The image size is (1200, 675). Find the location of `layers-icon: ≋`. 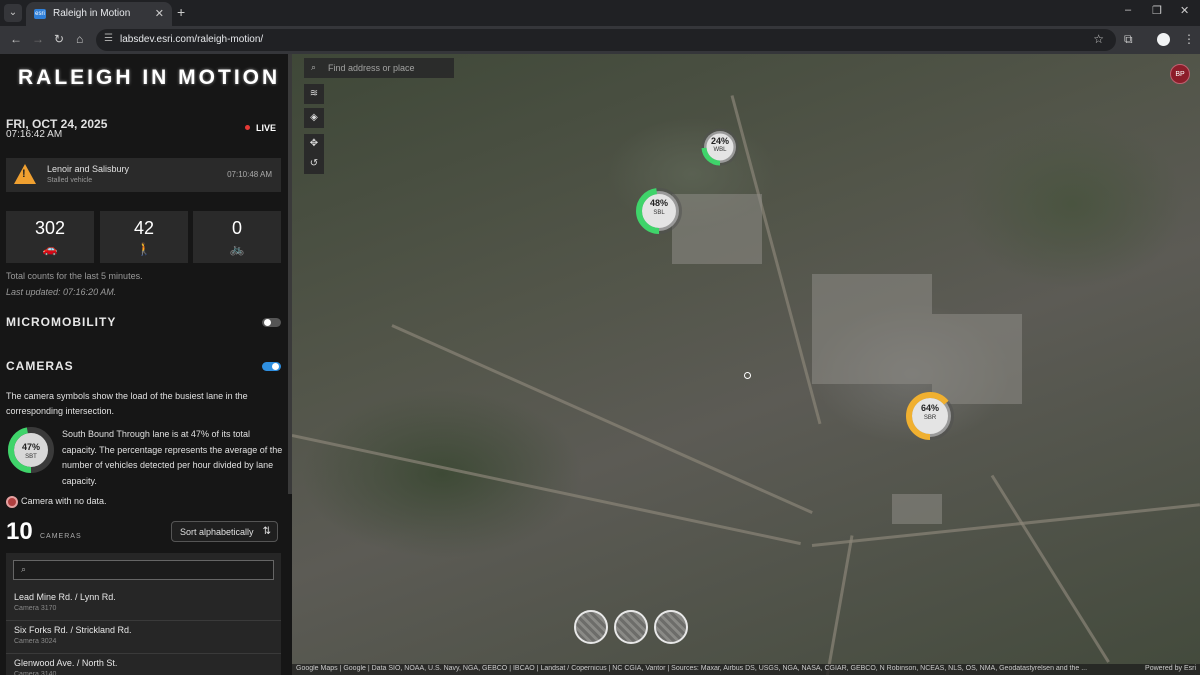

layers-icon: ≋ is located at coordinates (314, 94).